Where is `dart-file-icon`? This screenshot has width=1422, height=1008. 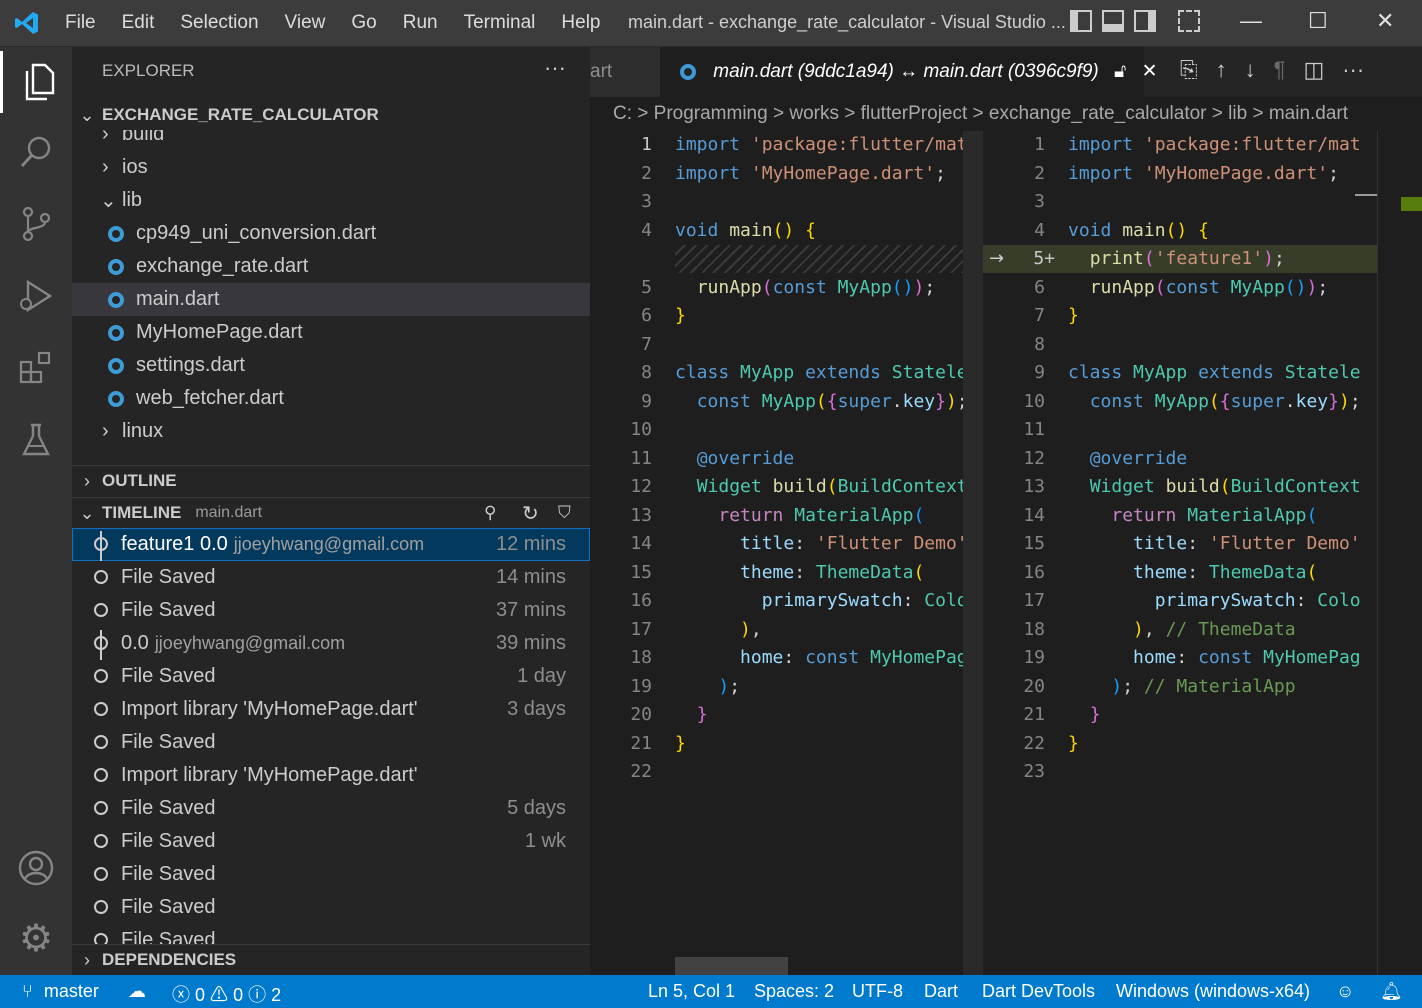 dart-file-icon is located at coordinates (116, 398).